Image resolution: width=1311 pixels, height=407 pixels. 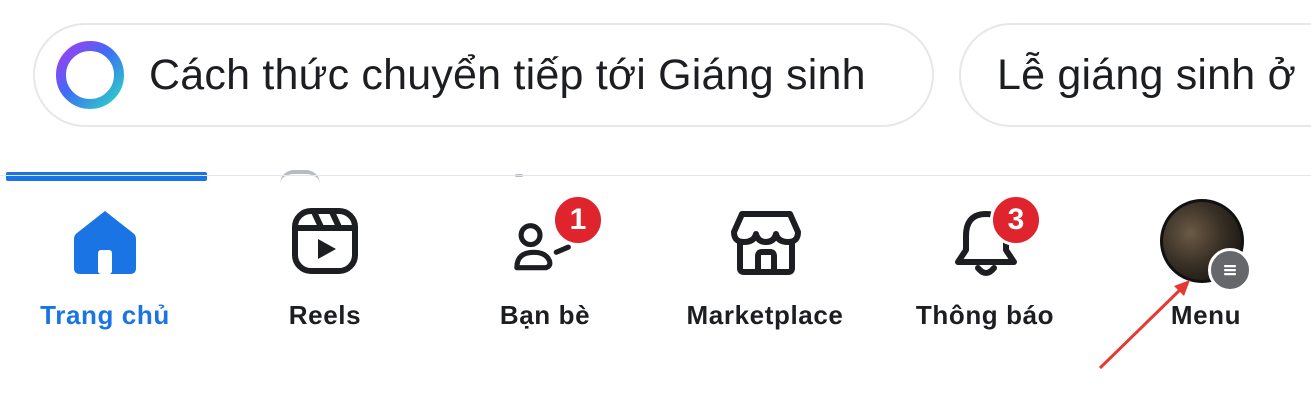 What do you see at coordinates (766, 243) in the screenshot?
I see `marketplace-icon` at bounding box center [766, 243].